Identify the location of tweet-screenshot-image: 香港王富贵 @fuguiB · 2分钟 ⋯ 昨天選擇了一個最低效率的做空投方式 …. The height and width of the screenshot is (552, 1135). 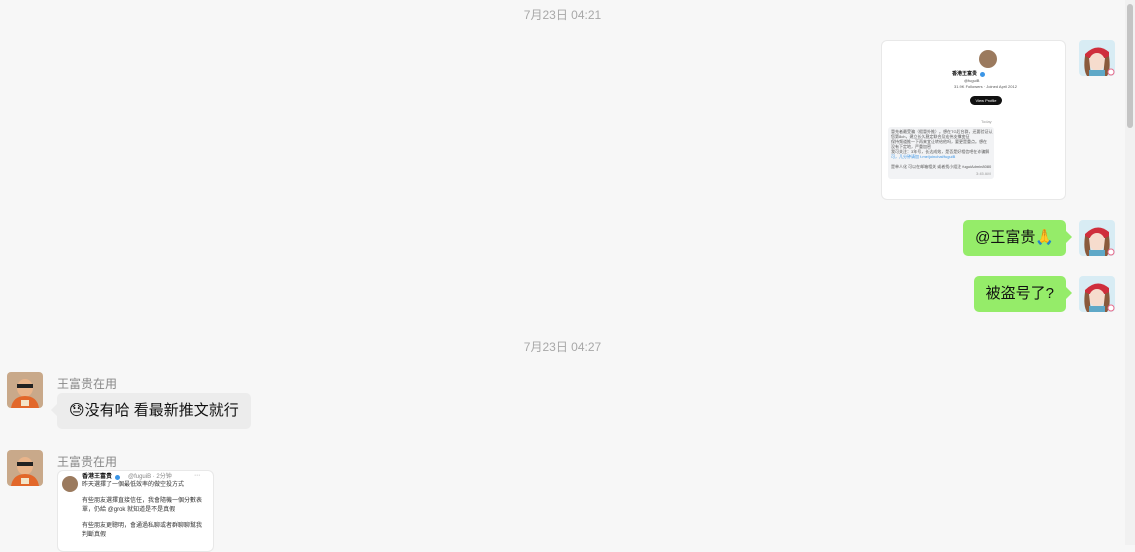
(135, 511).